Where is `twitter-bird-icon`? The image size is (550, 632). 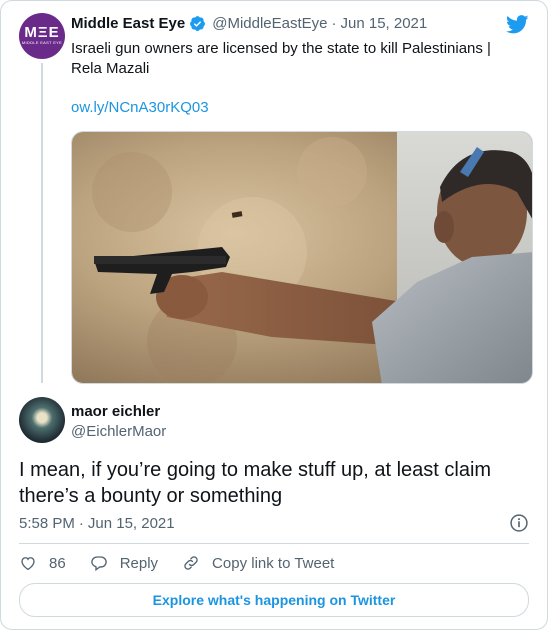 twitter-bird-icon is located at coordinates (517, 24).